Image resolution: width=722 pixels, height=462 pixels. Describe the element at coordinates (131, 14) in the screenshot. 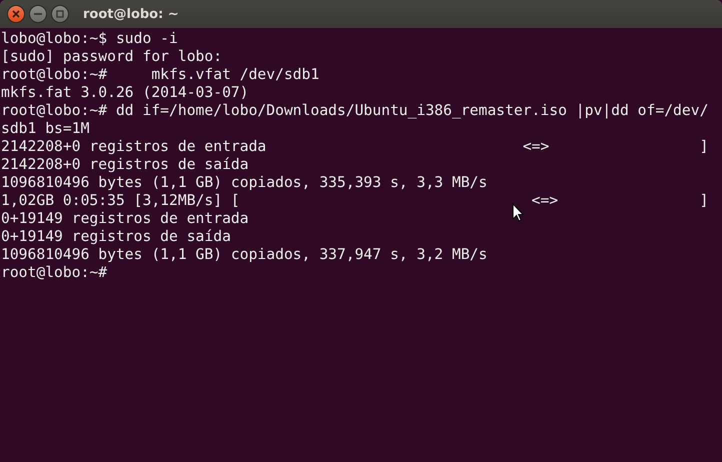

I see `window-title: root@lobo: ~` at that location.